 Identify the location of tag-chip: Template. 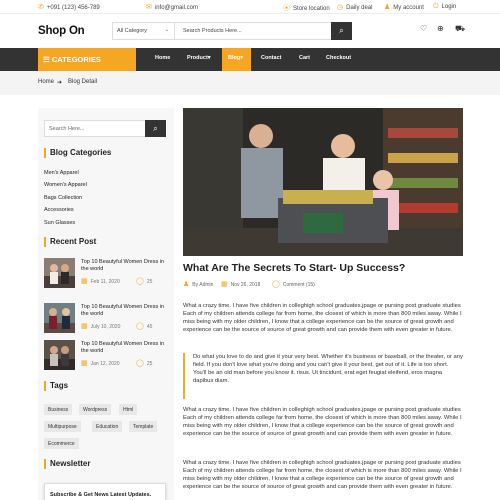
(143, 426).